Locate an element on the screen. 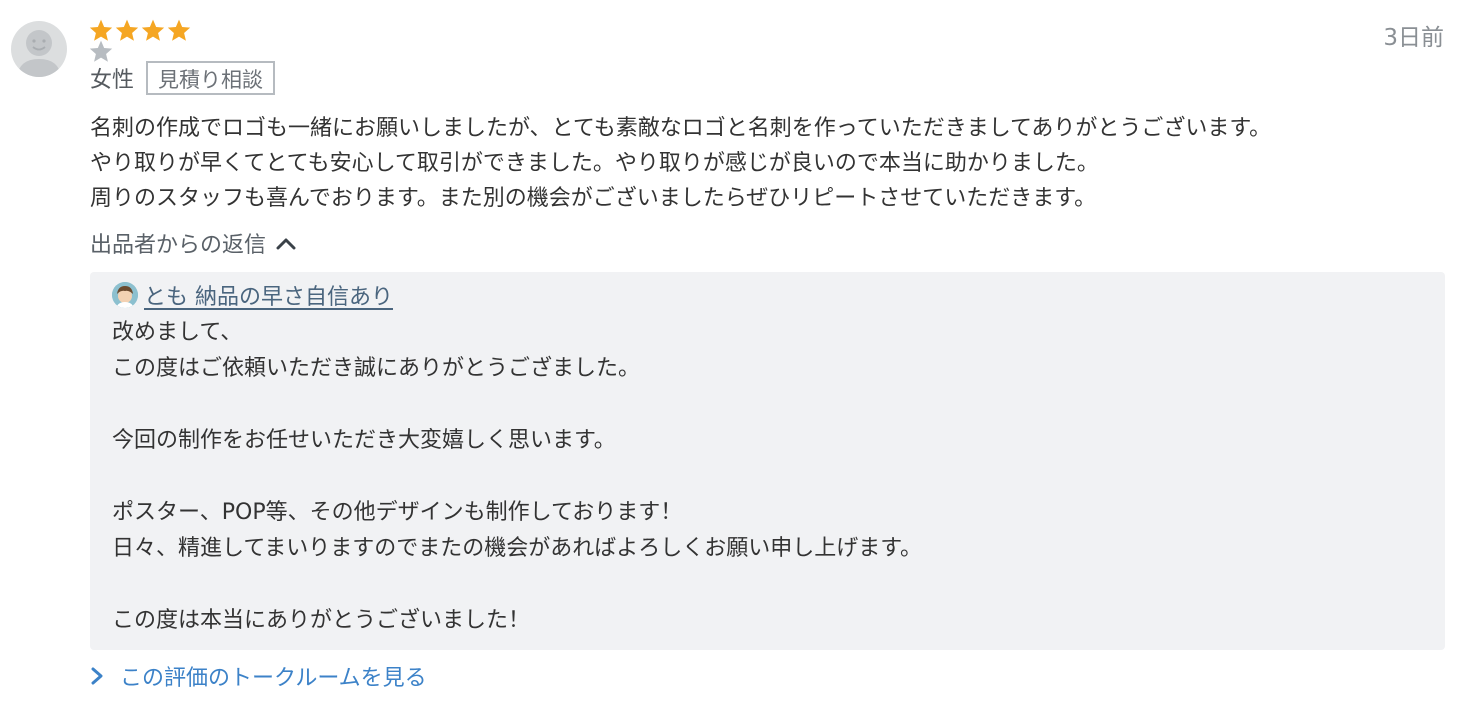 The image size is (1474, 714). reply-text-line: この度はご依頼いただき誠にありがとうござました。 is located at coordinates (376, 368).